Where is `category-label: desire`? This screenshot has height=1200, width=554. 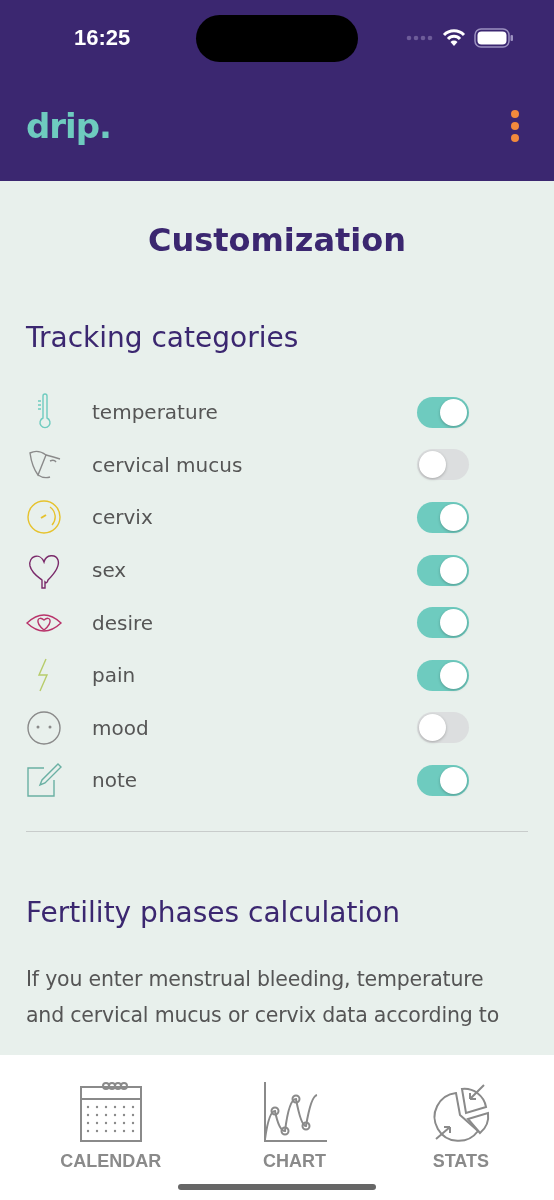 category-label: desire is located at coordinates (123, 622).